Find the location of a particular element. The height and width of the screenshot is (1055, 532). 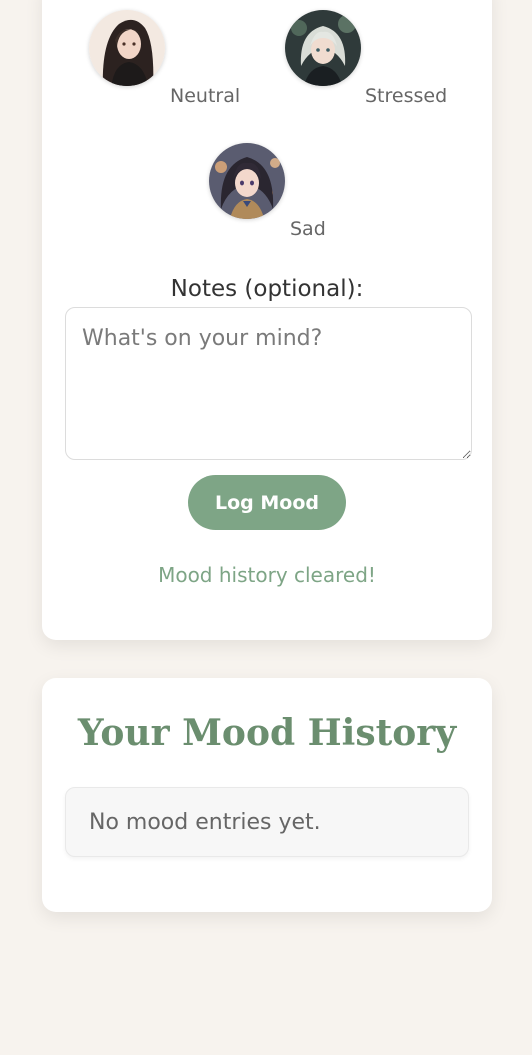

mood-option-stressed: Stressed is located at coordinates (370, 58).